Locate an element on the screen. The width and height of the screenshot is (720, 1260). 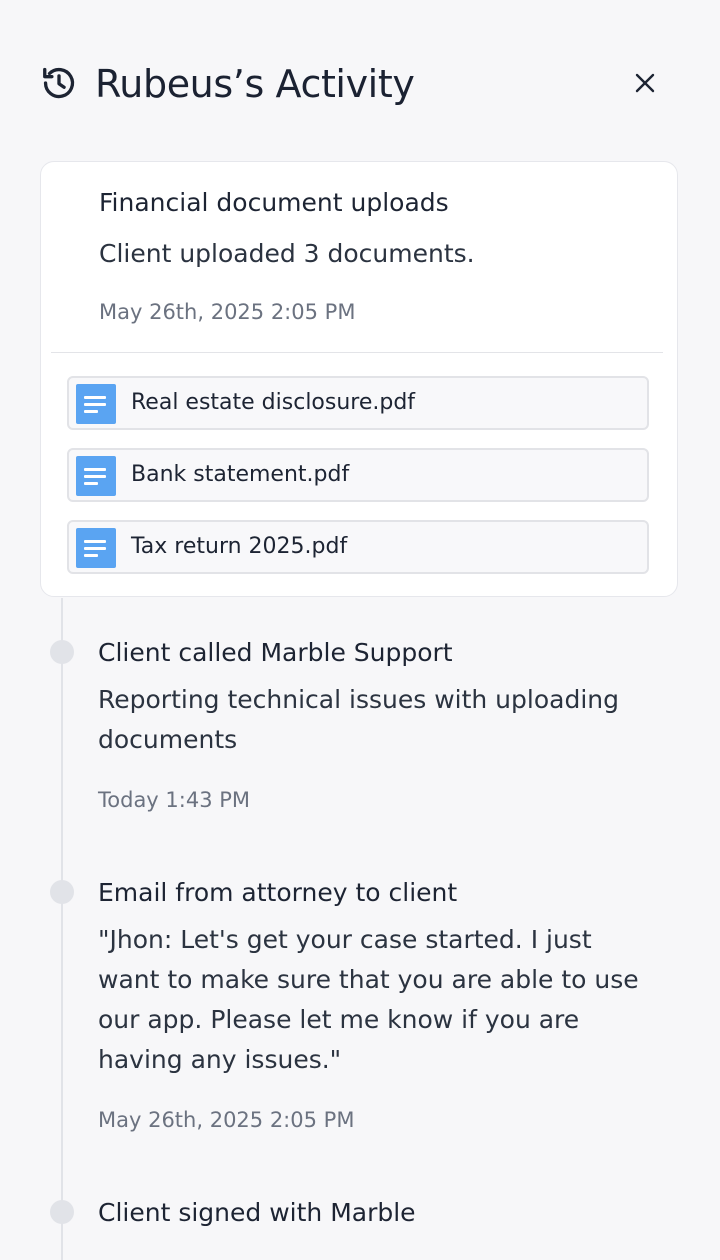
event-title: Email from attorney to client is located at coordinates (278, 892).